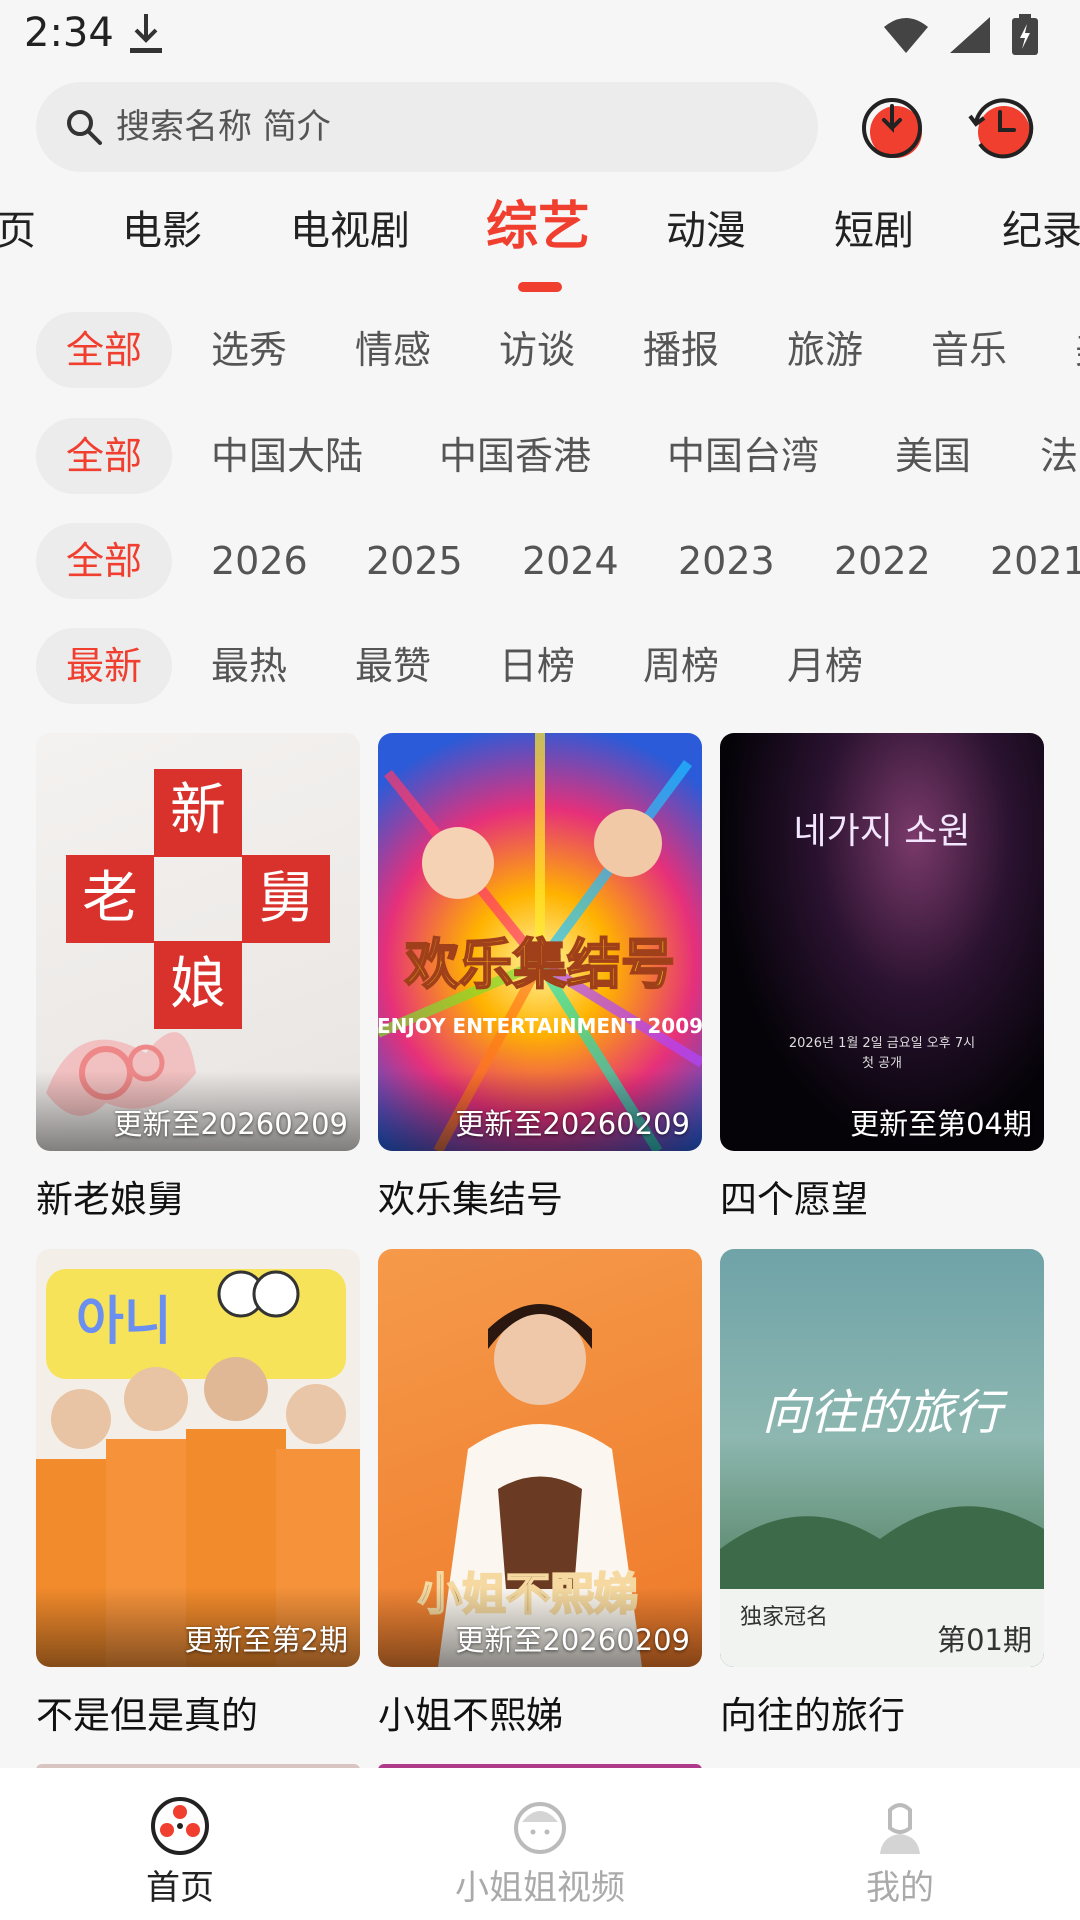 Image resolution: width=1080 pixels, height=1920 pixels. What do you see at coordinates (198, 984) in the screenshot?
I see `poster-glyph: 娘` at bounding box center [198, 984].